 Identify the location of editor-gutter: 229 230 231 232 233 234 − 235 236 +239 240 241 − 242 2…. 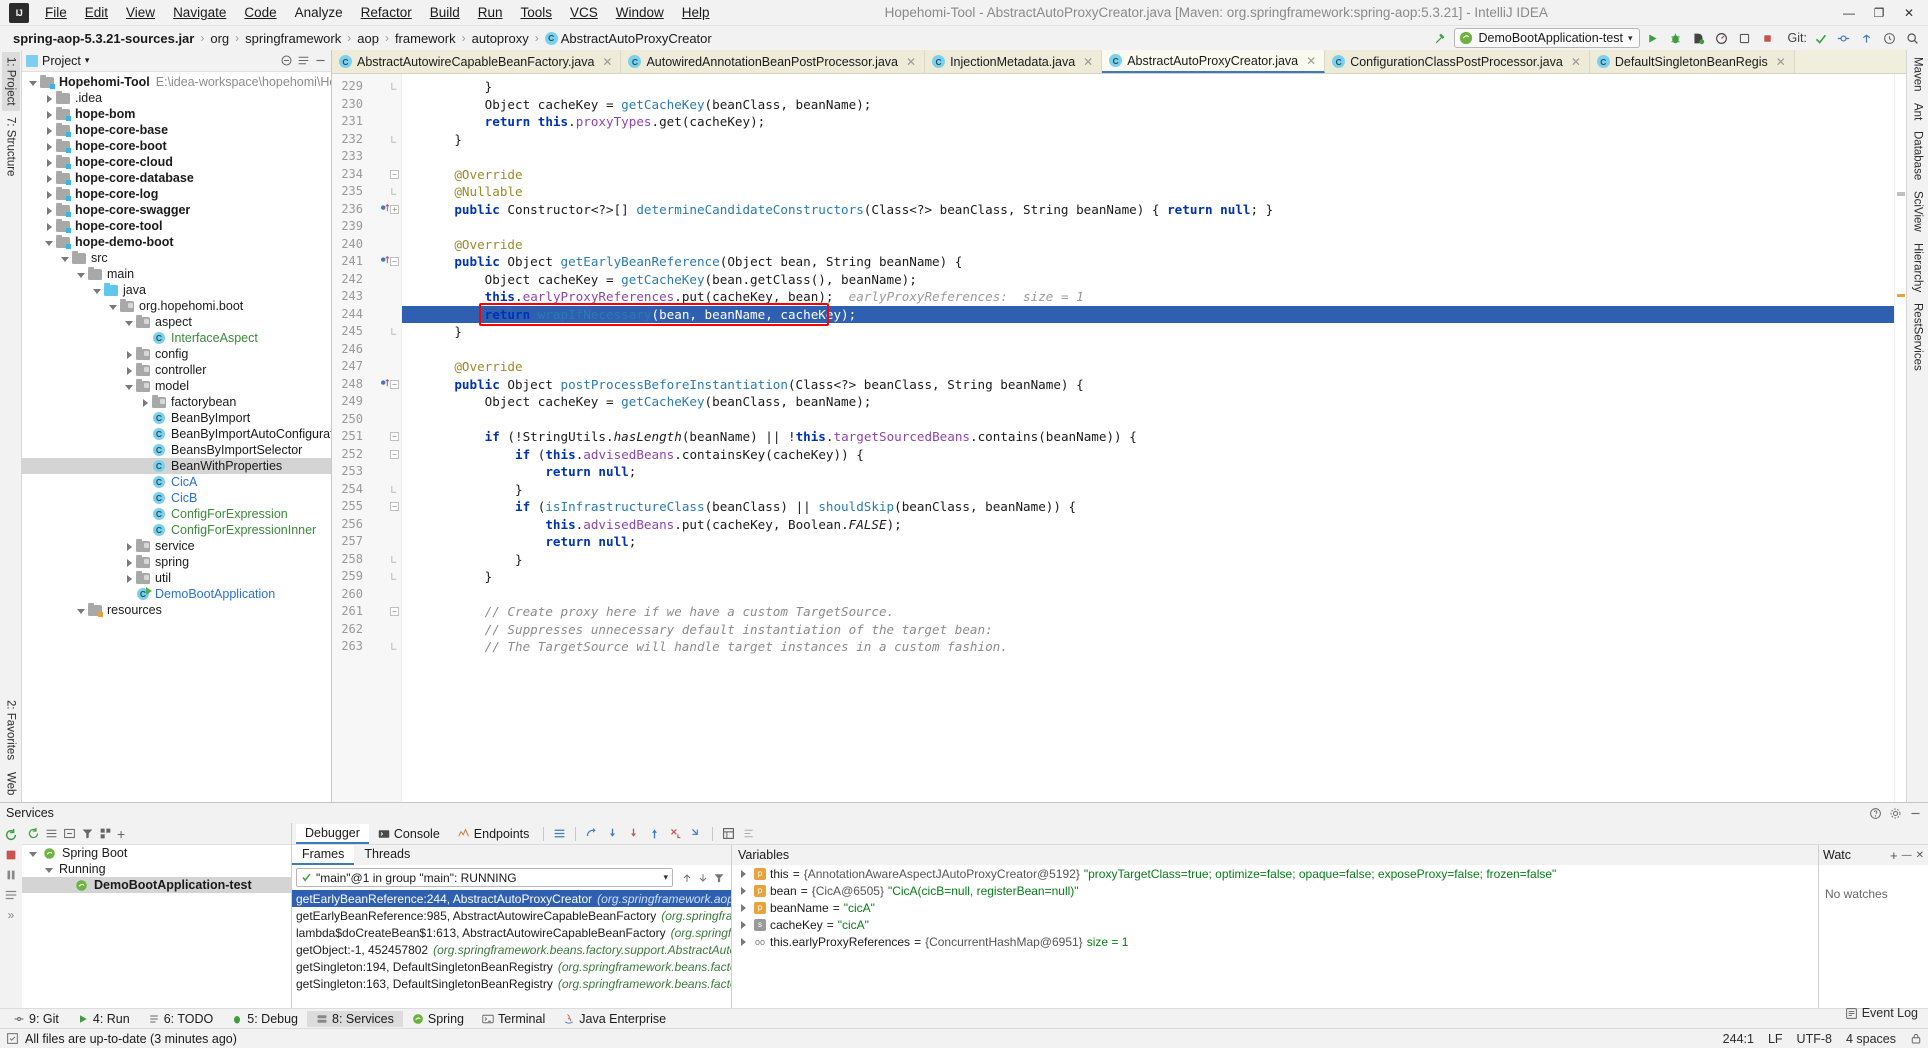
(367, 438).